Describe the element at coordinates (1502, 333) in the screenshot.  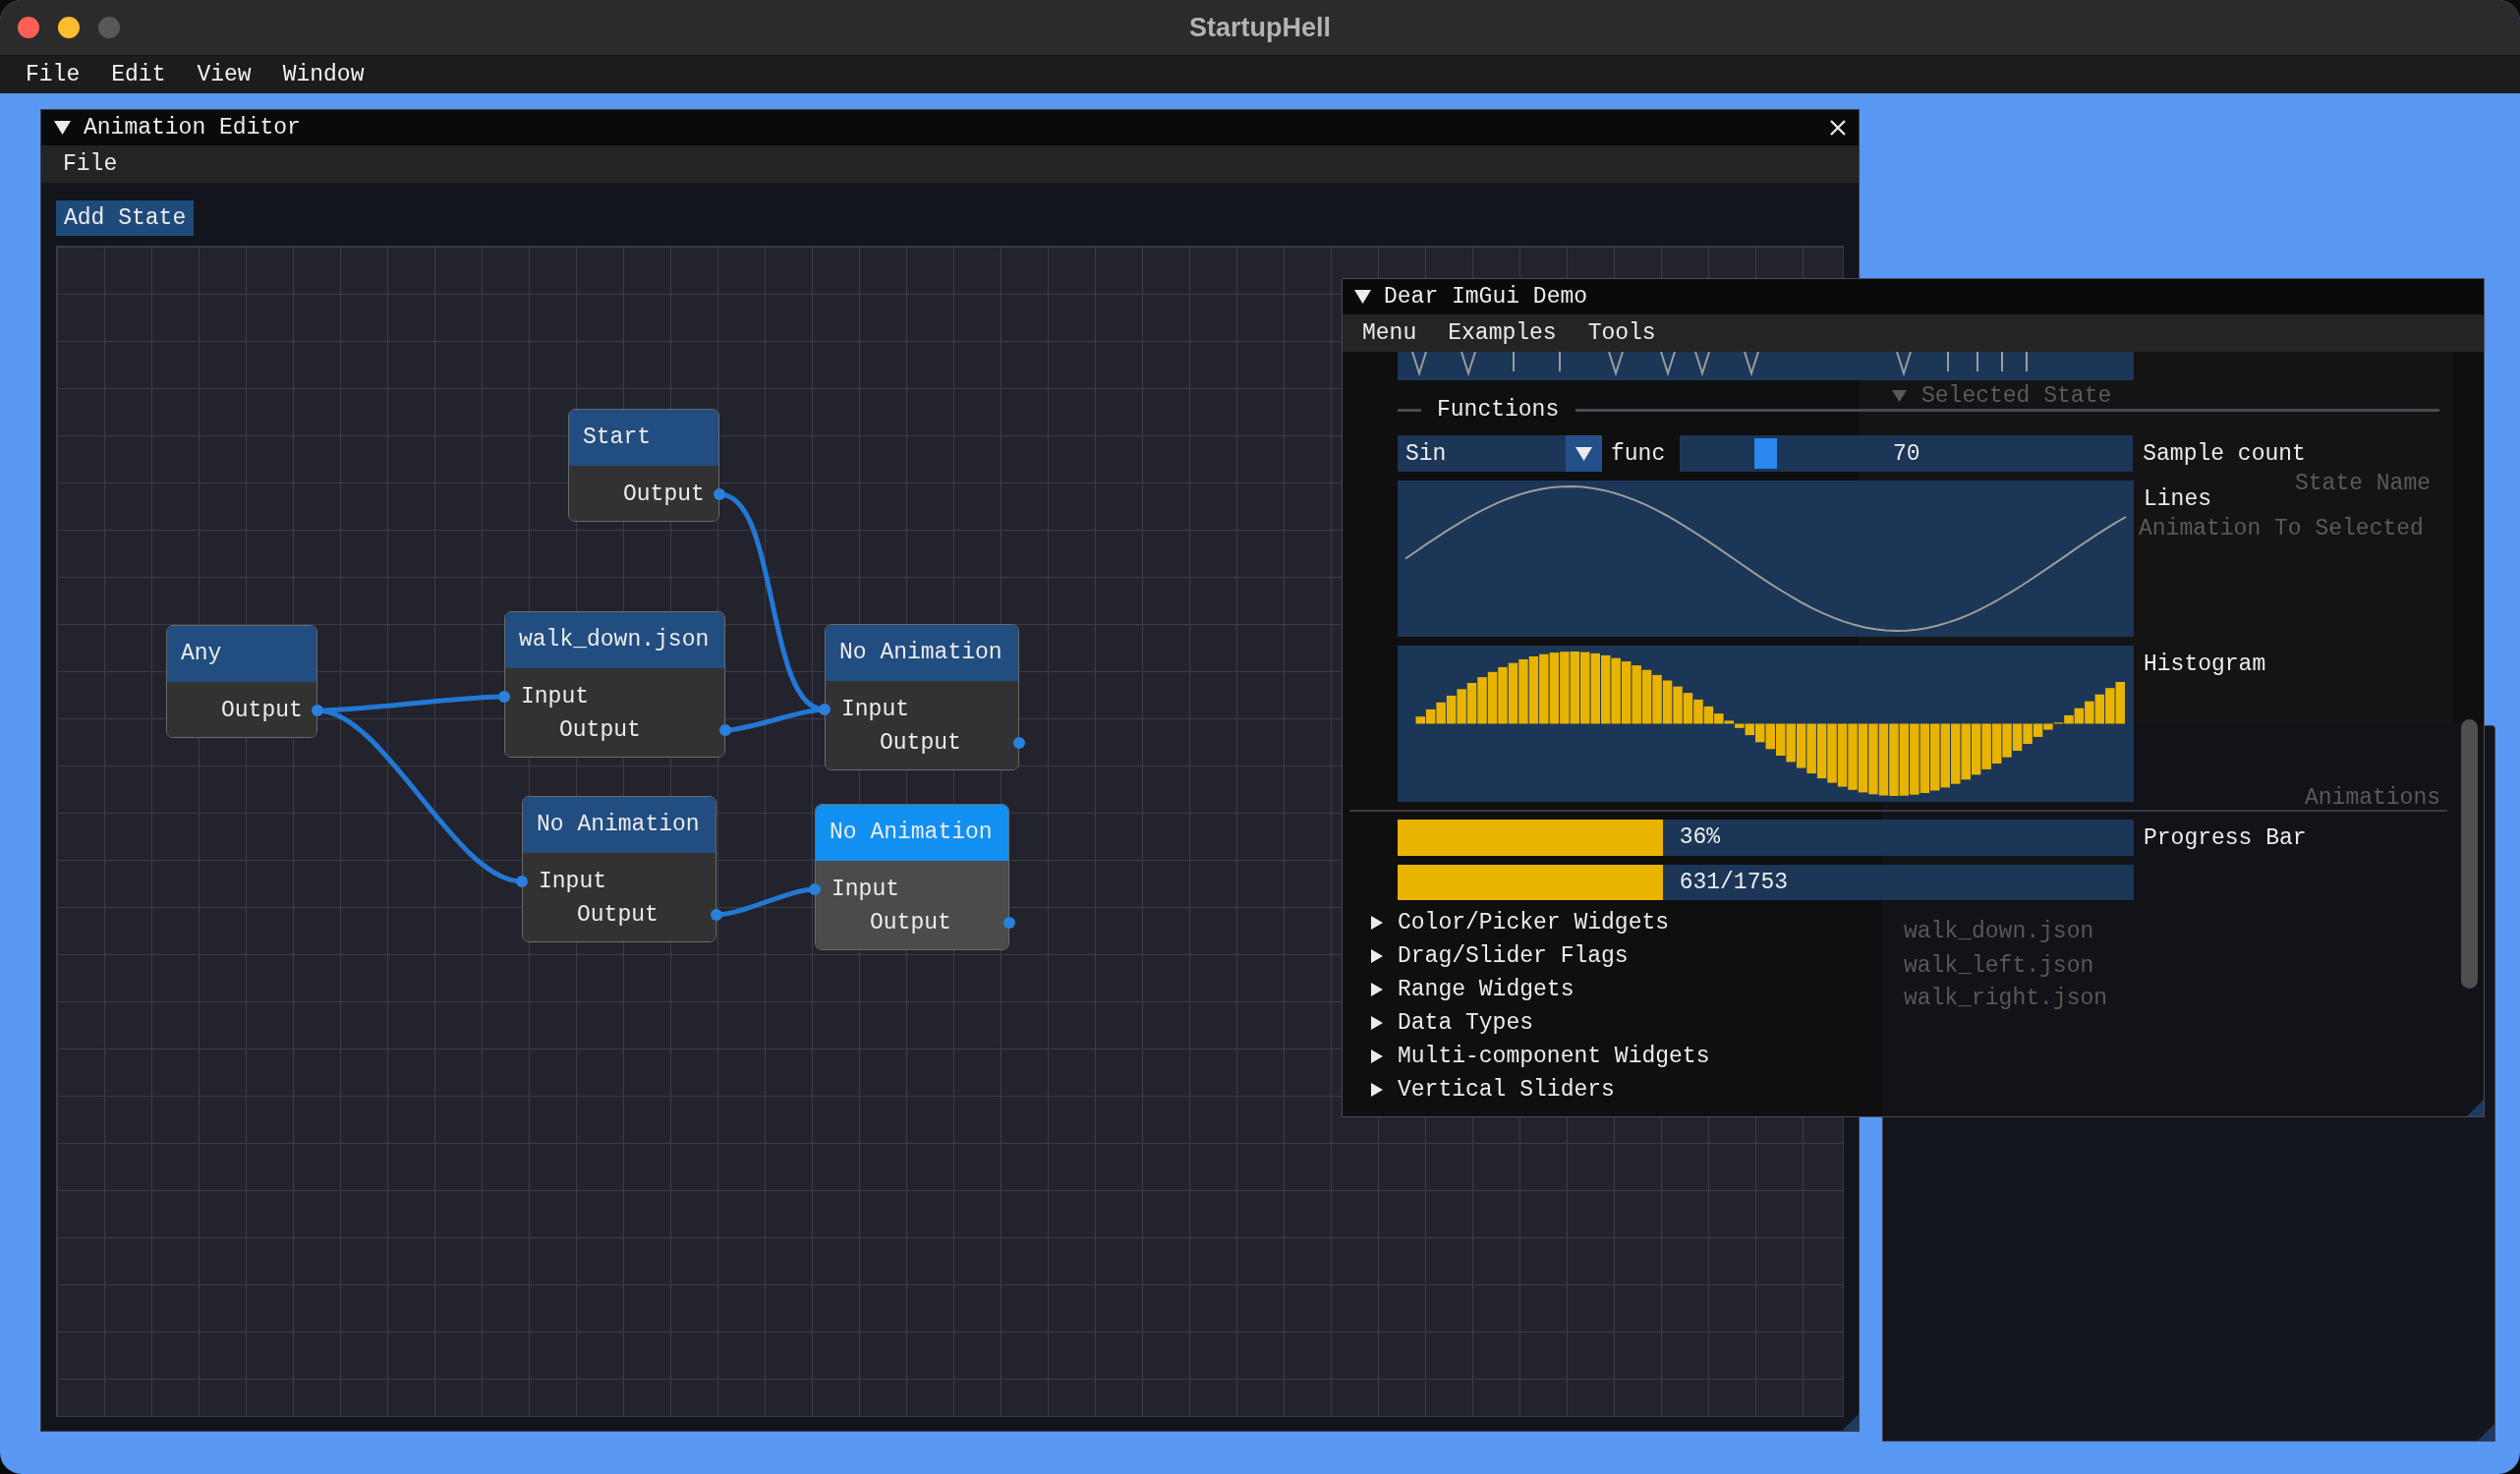
I see `menu-item: Examples` at that location.